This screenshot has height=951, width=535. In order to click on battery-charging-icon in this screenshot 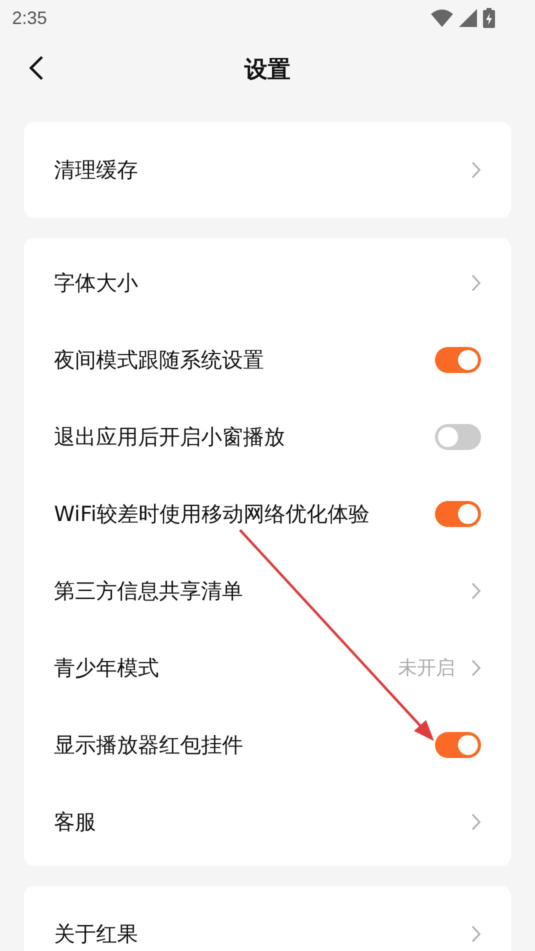, I will do `click(489, 18)`.